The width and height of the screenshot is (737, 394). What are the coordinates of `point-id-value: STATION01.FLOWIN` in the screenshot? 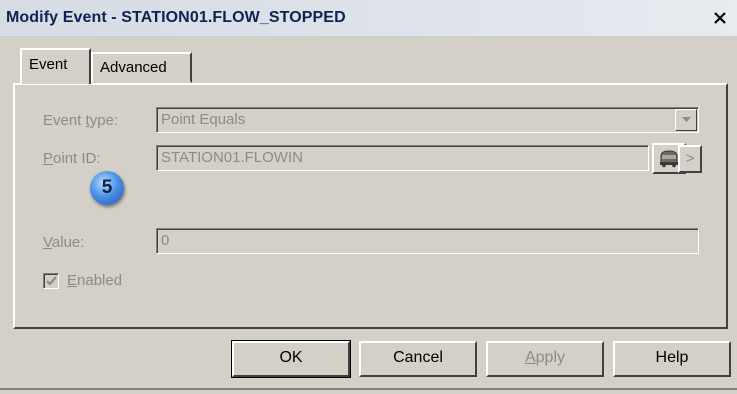 It's located at (232, 157).